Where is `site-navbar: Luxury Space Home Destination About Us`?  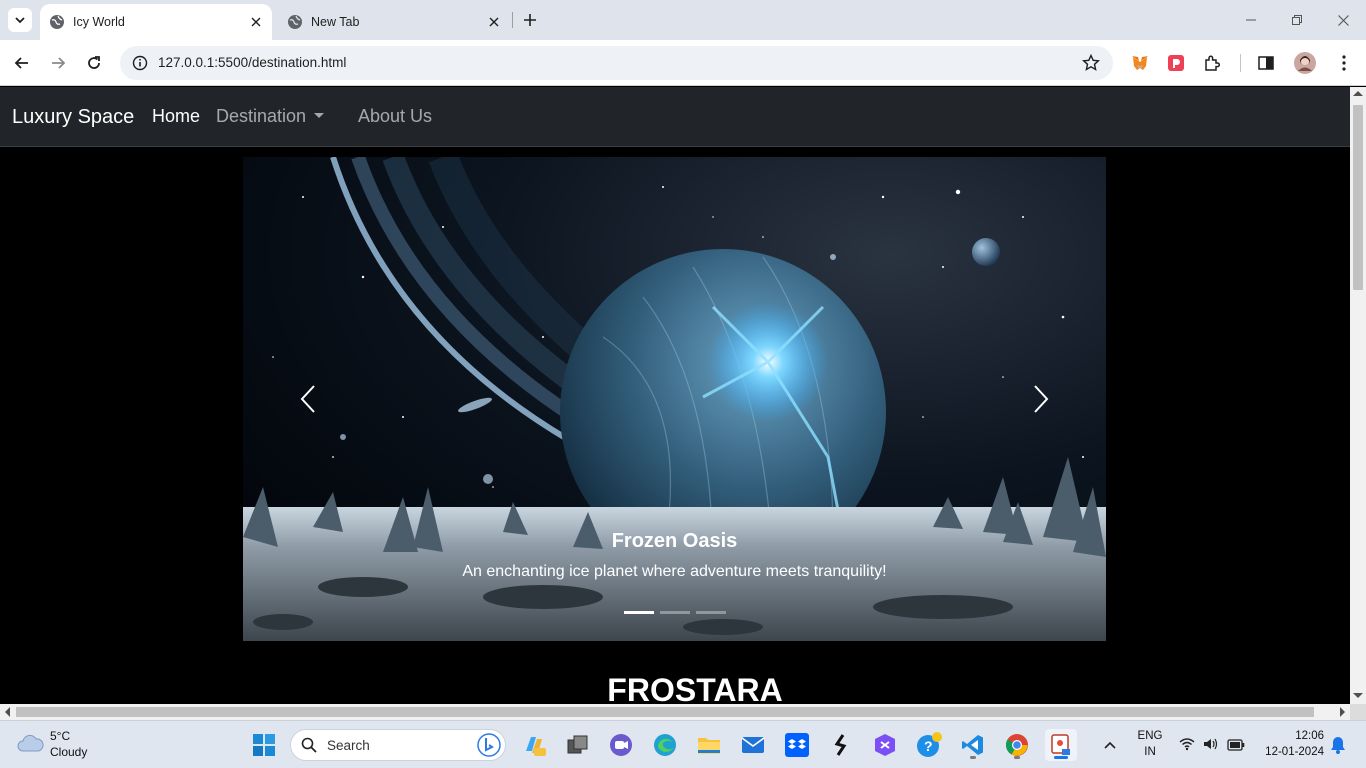
site-navbar: Luxury Space Home Destination About Us is located at coordinates (675, 117).